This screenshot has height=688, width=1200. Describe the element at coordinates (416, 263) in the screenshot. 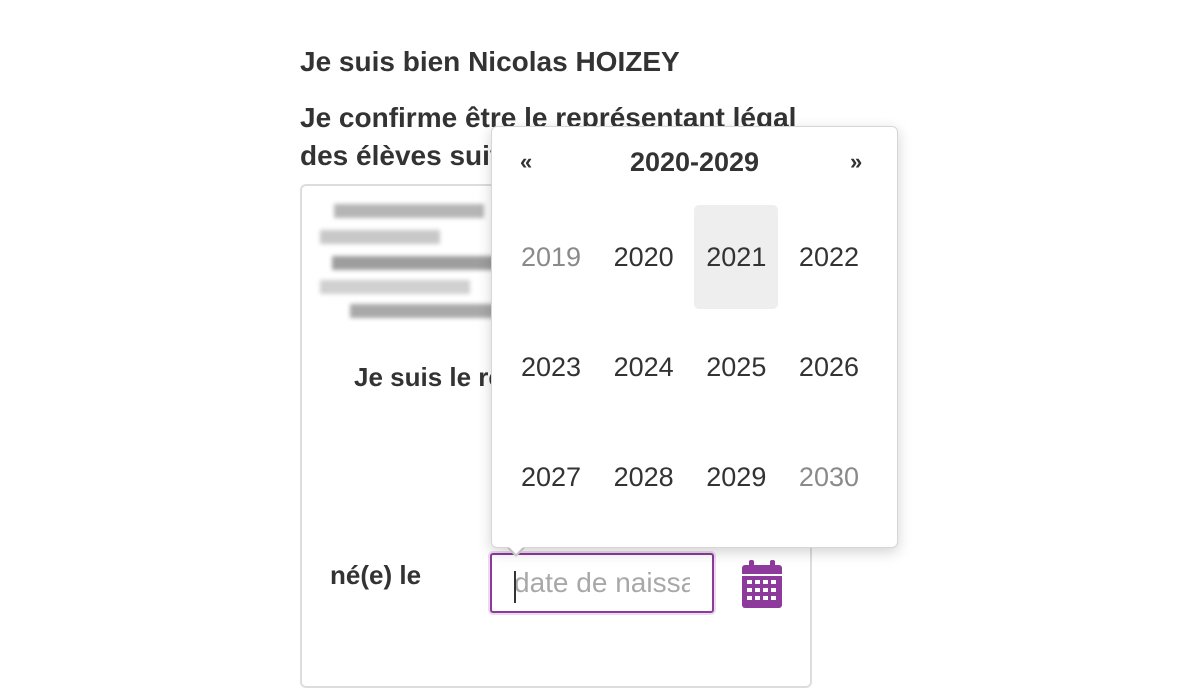

I see `blurred-student-info` at that location.